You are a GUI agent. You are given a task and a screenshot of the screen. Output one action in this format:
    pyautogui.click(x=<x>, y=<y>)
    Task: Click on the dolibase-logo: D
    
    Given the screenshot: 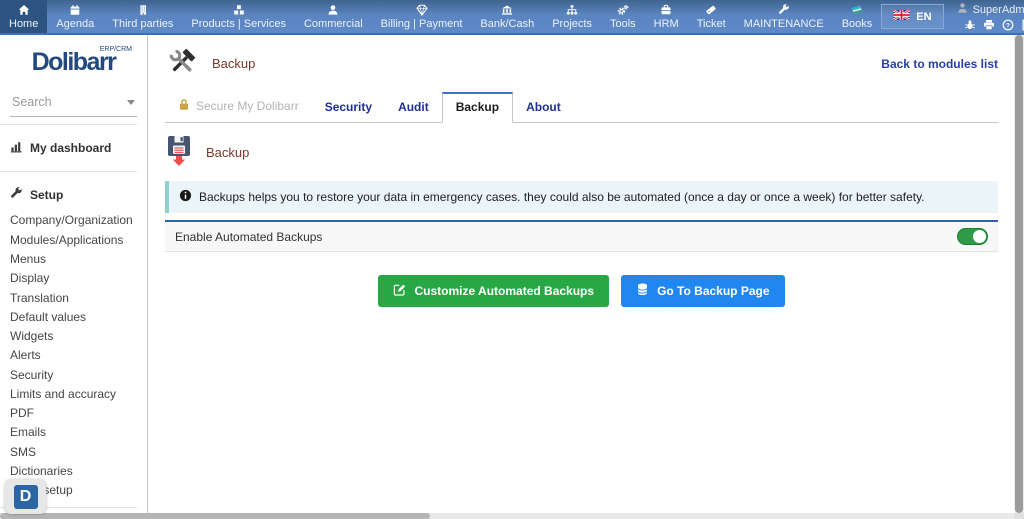 What is the action you would take?
    pyautogui.click(x=25, y=497)
    